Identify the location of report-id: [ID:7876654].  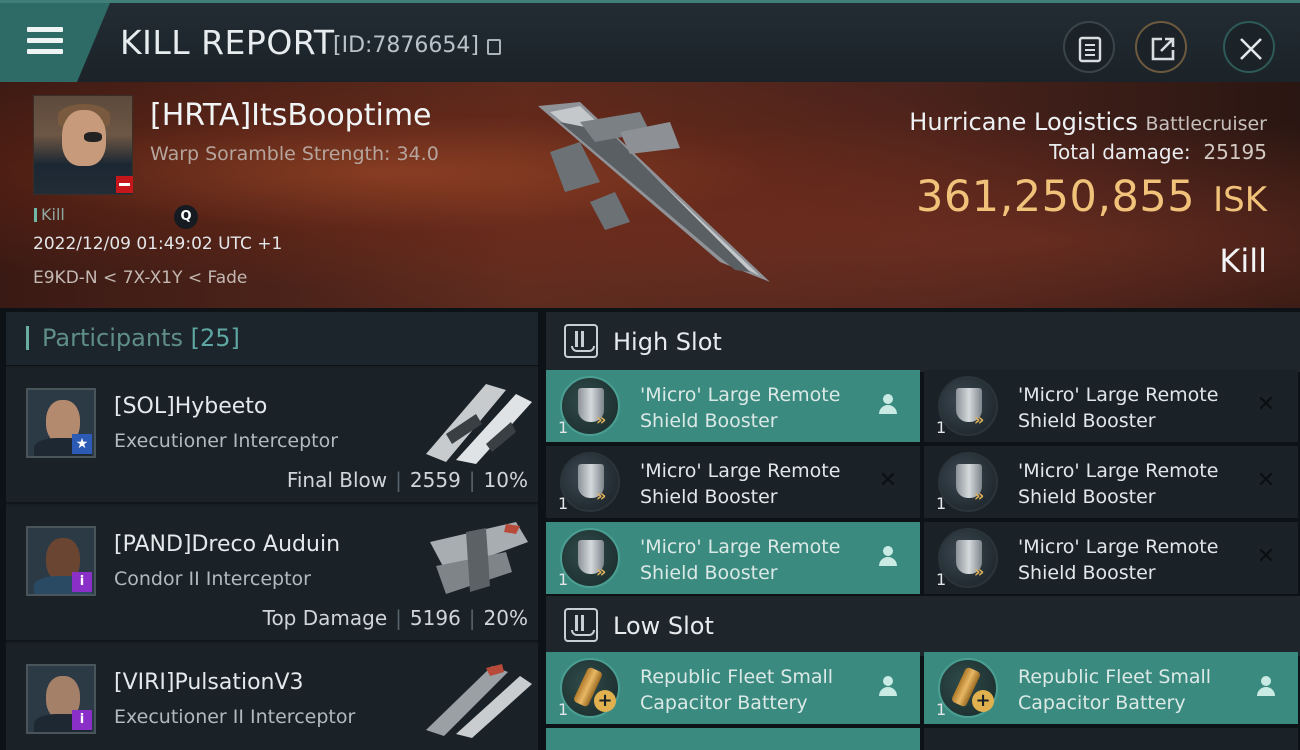
(406, 45).